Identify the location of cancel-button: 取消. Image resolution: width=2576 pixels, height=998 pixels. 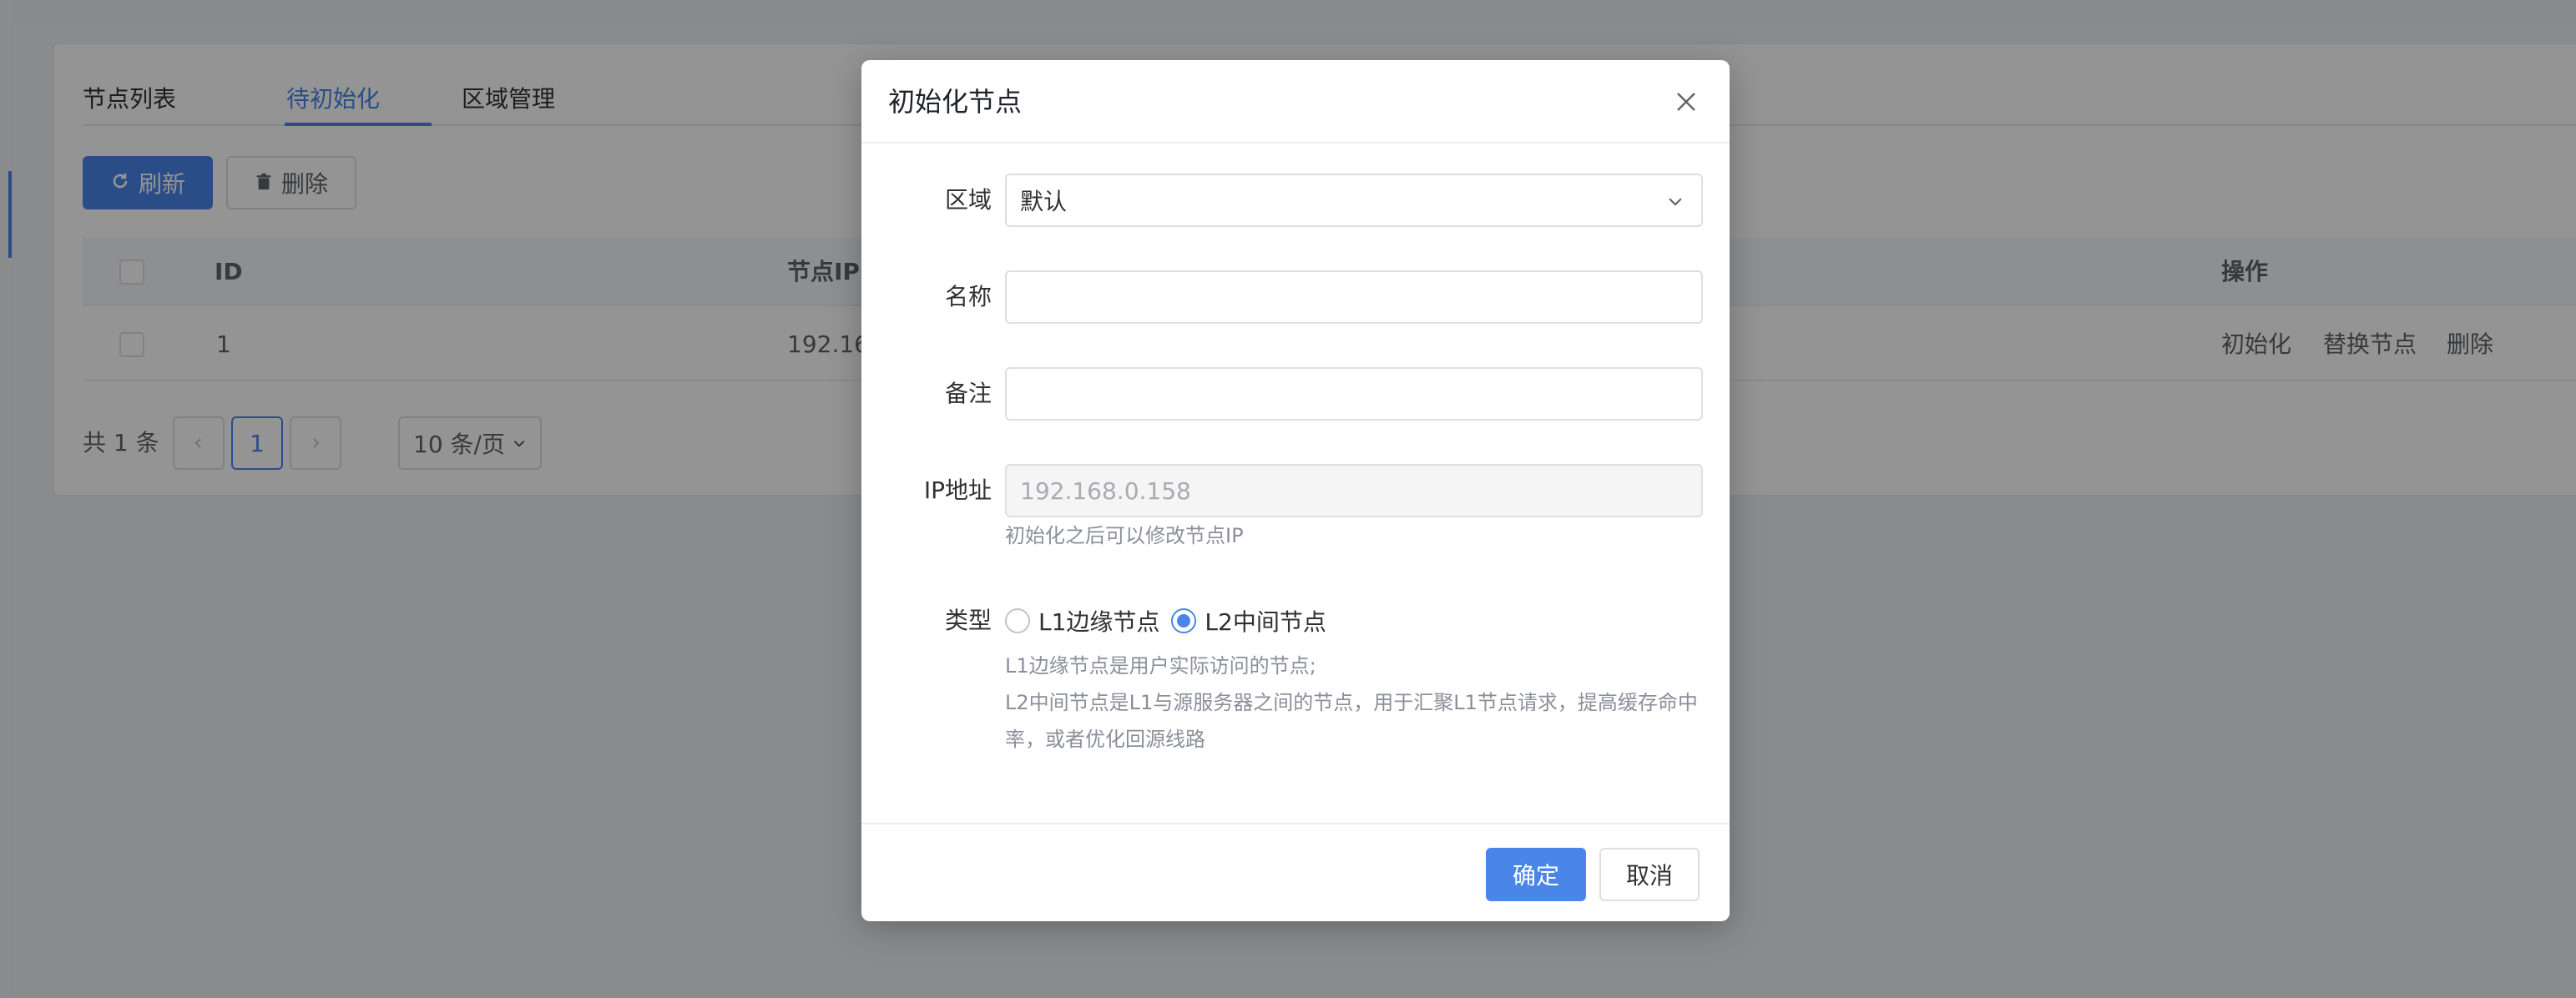
(1649, 874).